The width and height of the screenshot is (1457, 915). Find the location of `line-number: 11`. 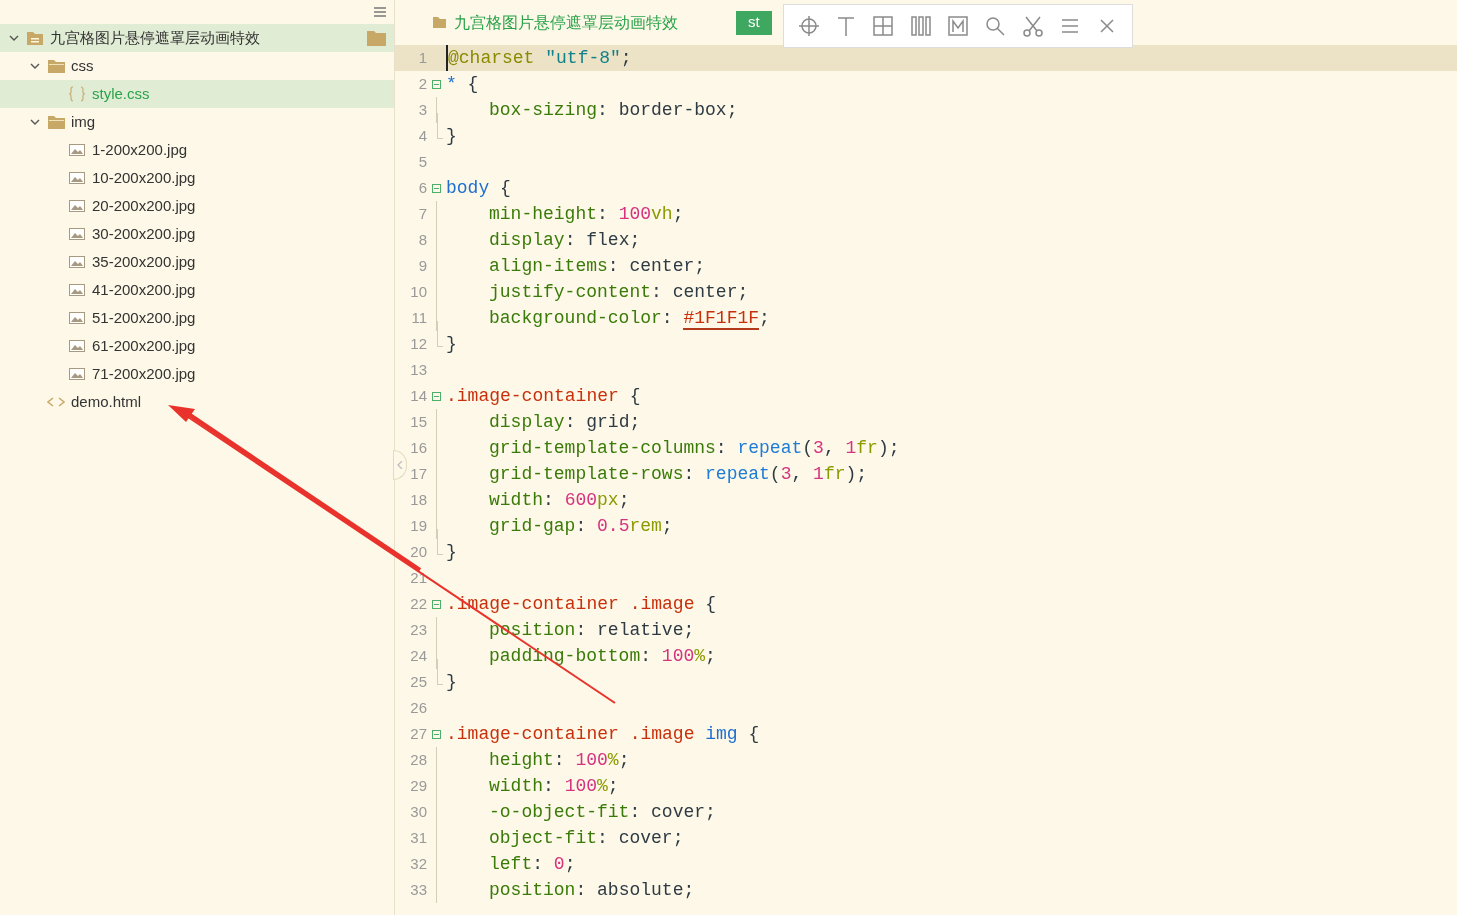

line-number: 11 is located at coordinates (418, 317).